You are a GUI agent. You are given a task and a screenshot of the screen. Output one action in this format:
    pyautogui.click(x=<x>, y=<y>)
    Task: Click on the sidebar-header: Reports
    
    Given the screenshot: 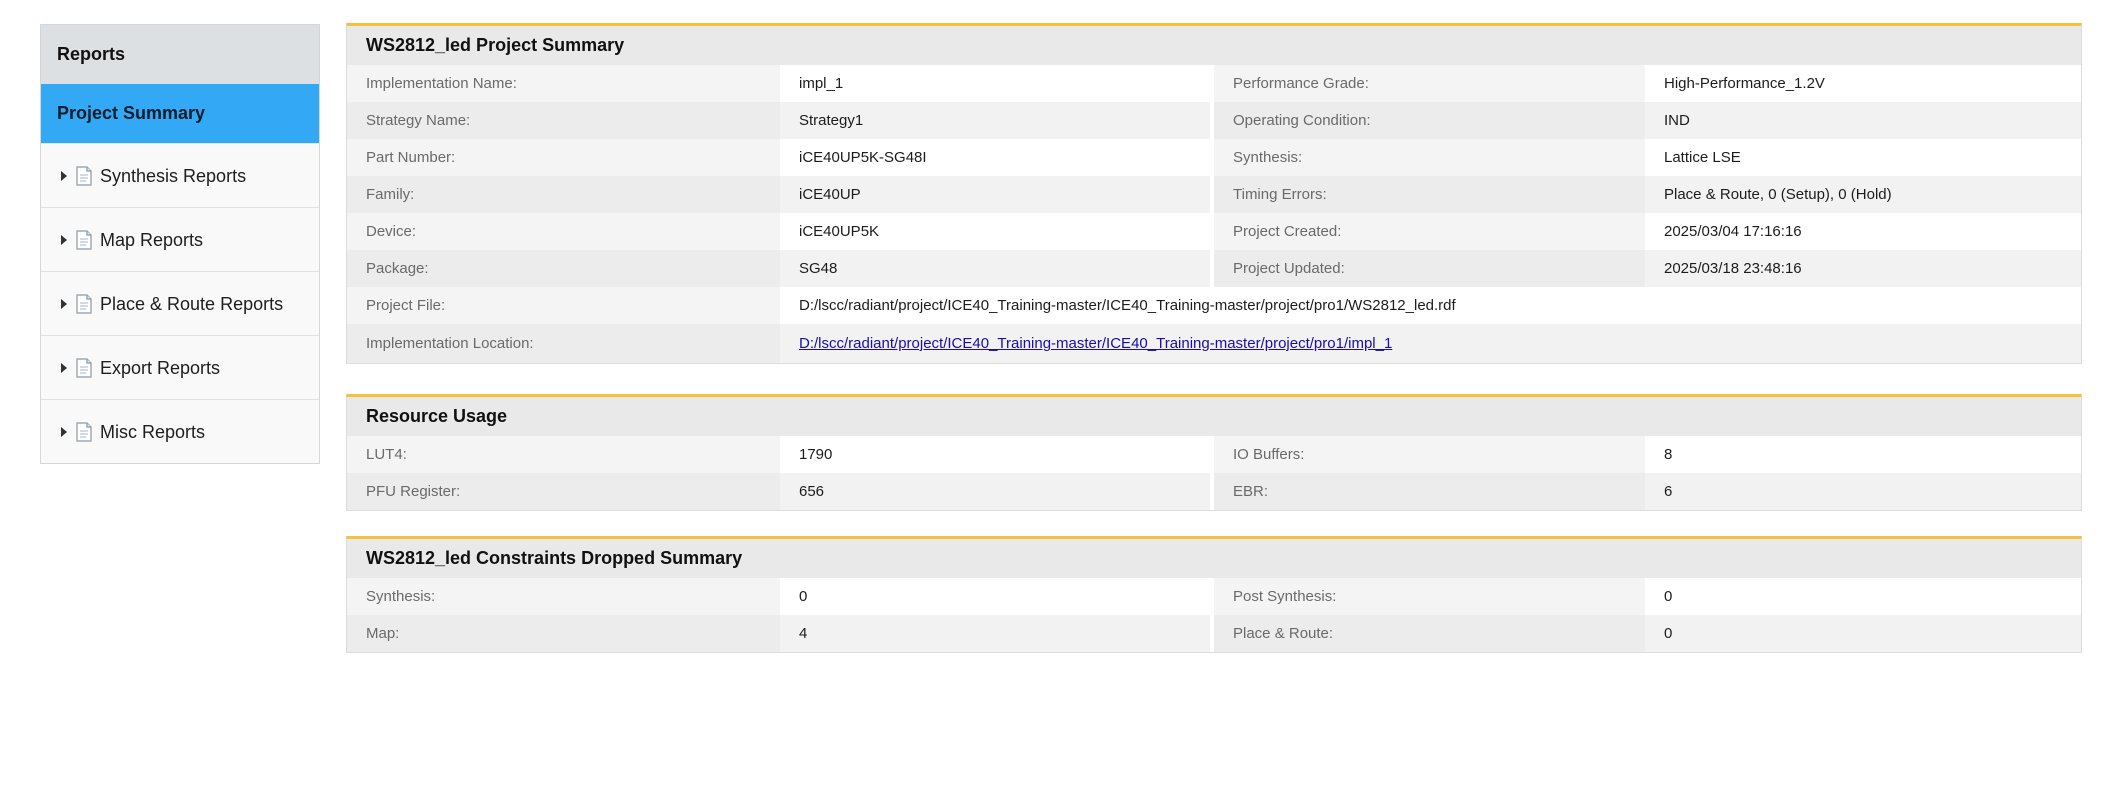 What is the action you would take?
    pyautogui.click(x=180, y=54)
    